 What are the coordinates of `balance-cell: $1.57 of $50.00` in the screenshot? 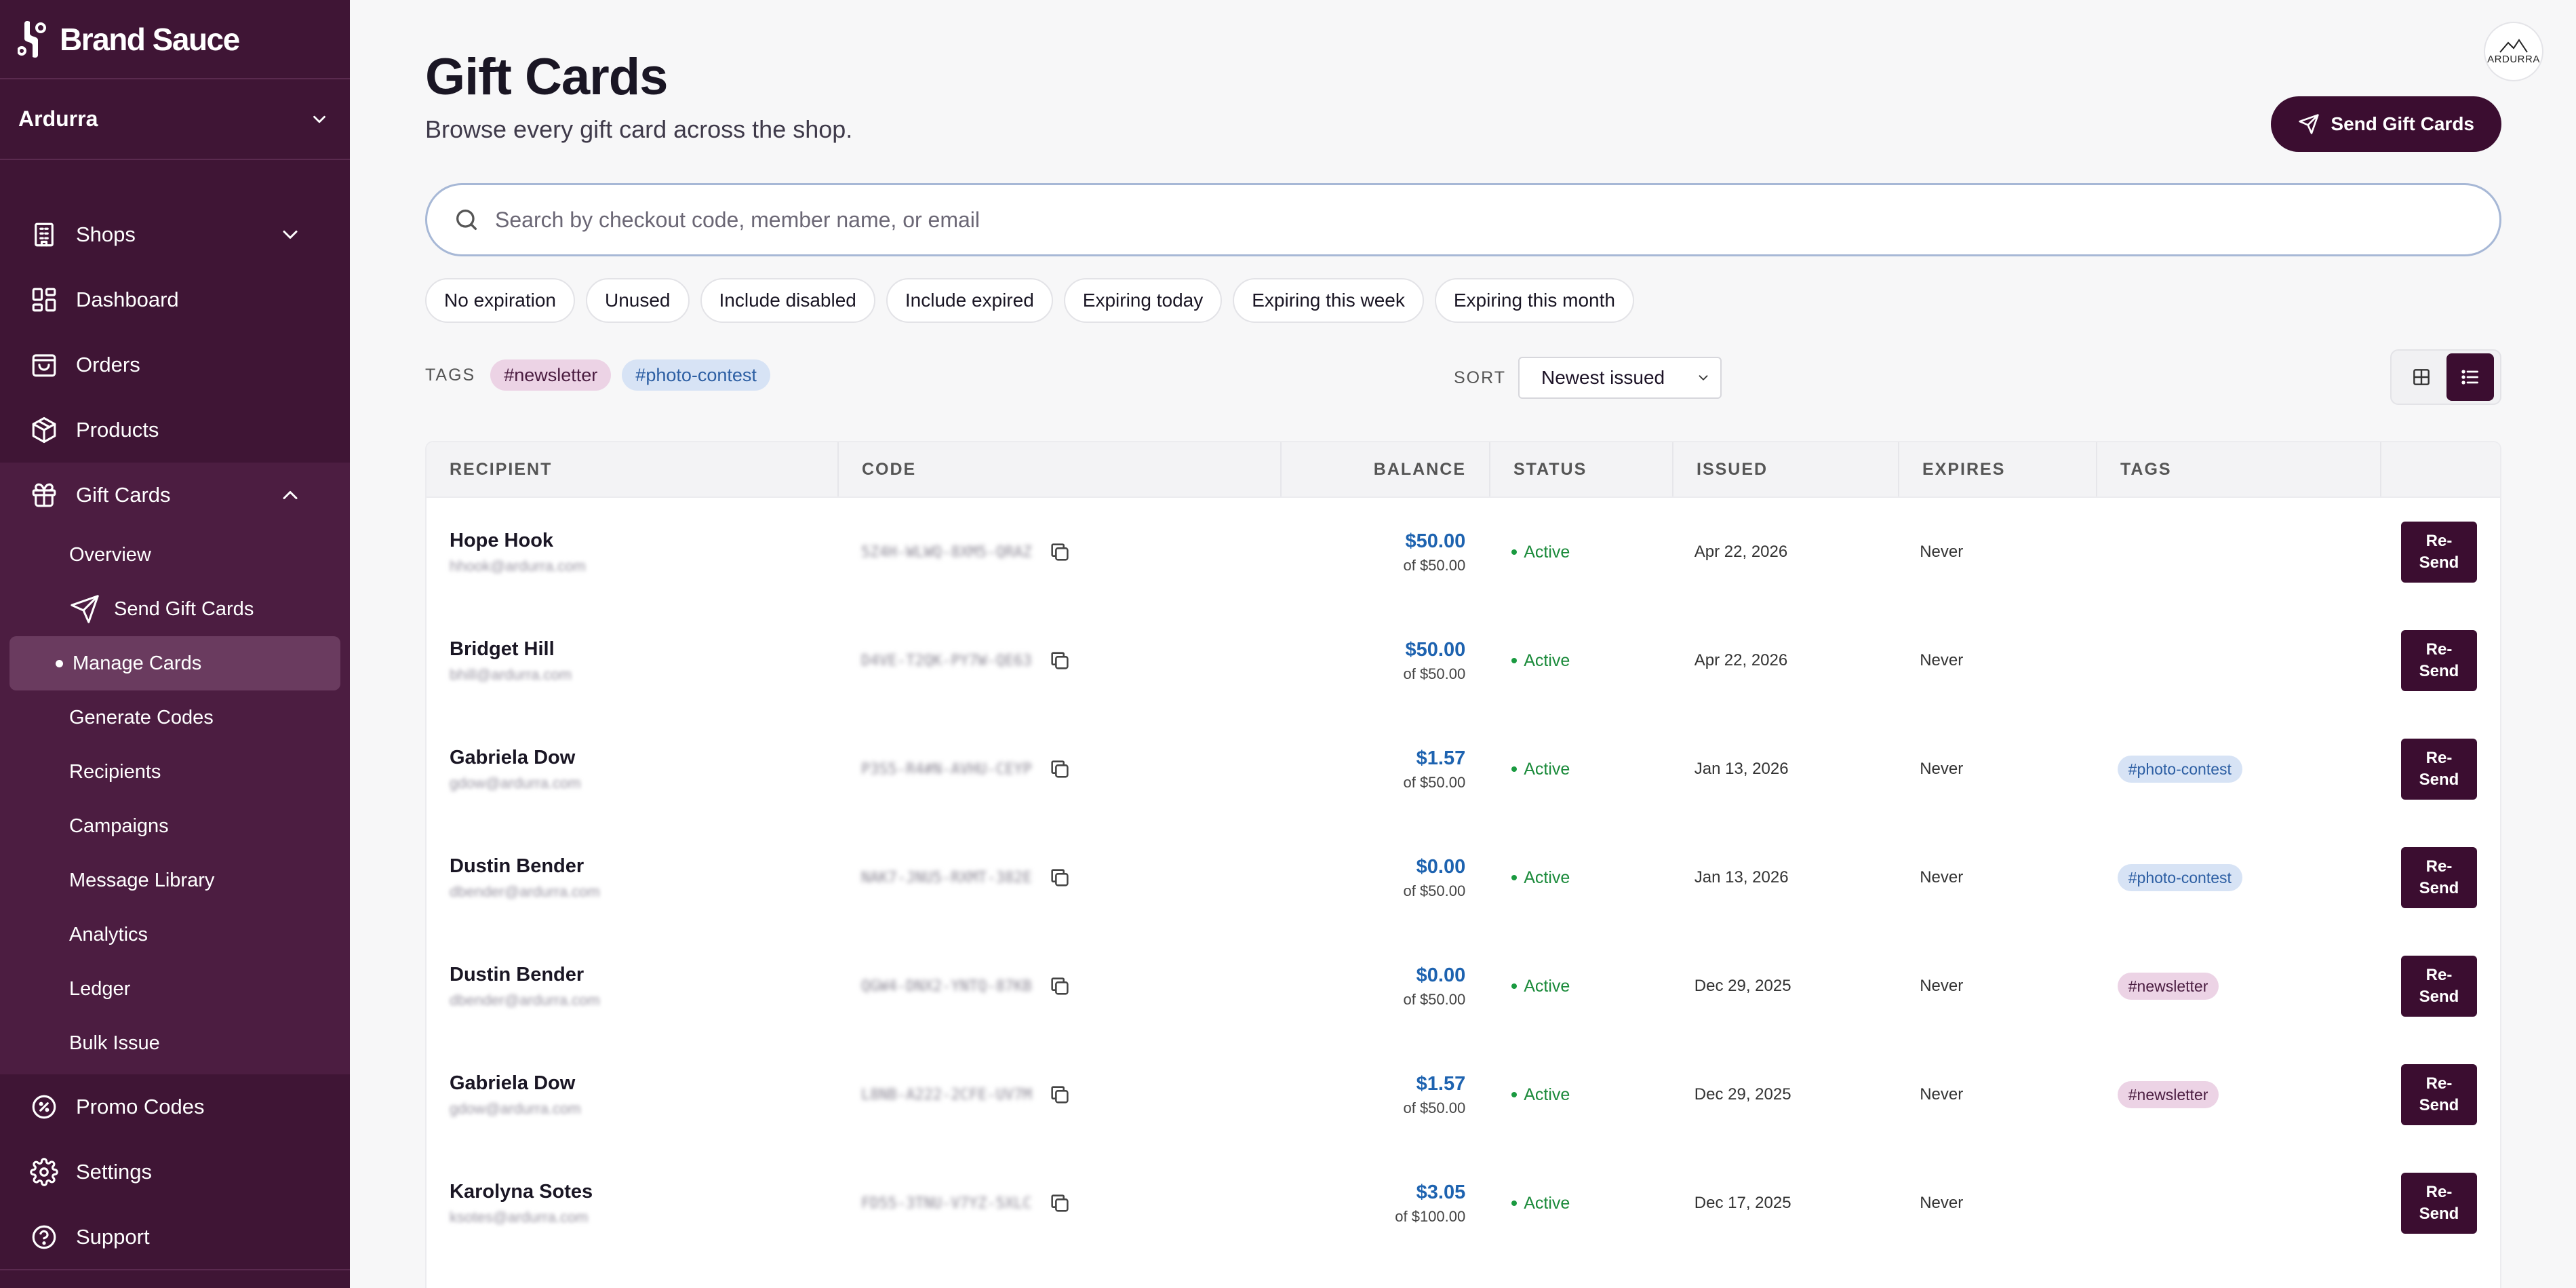 It's located at (1384, 769).